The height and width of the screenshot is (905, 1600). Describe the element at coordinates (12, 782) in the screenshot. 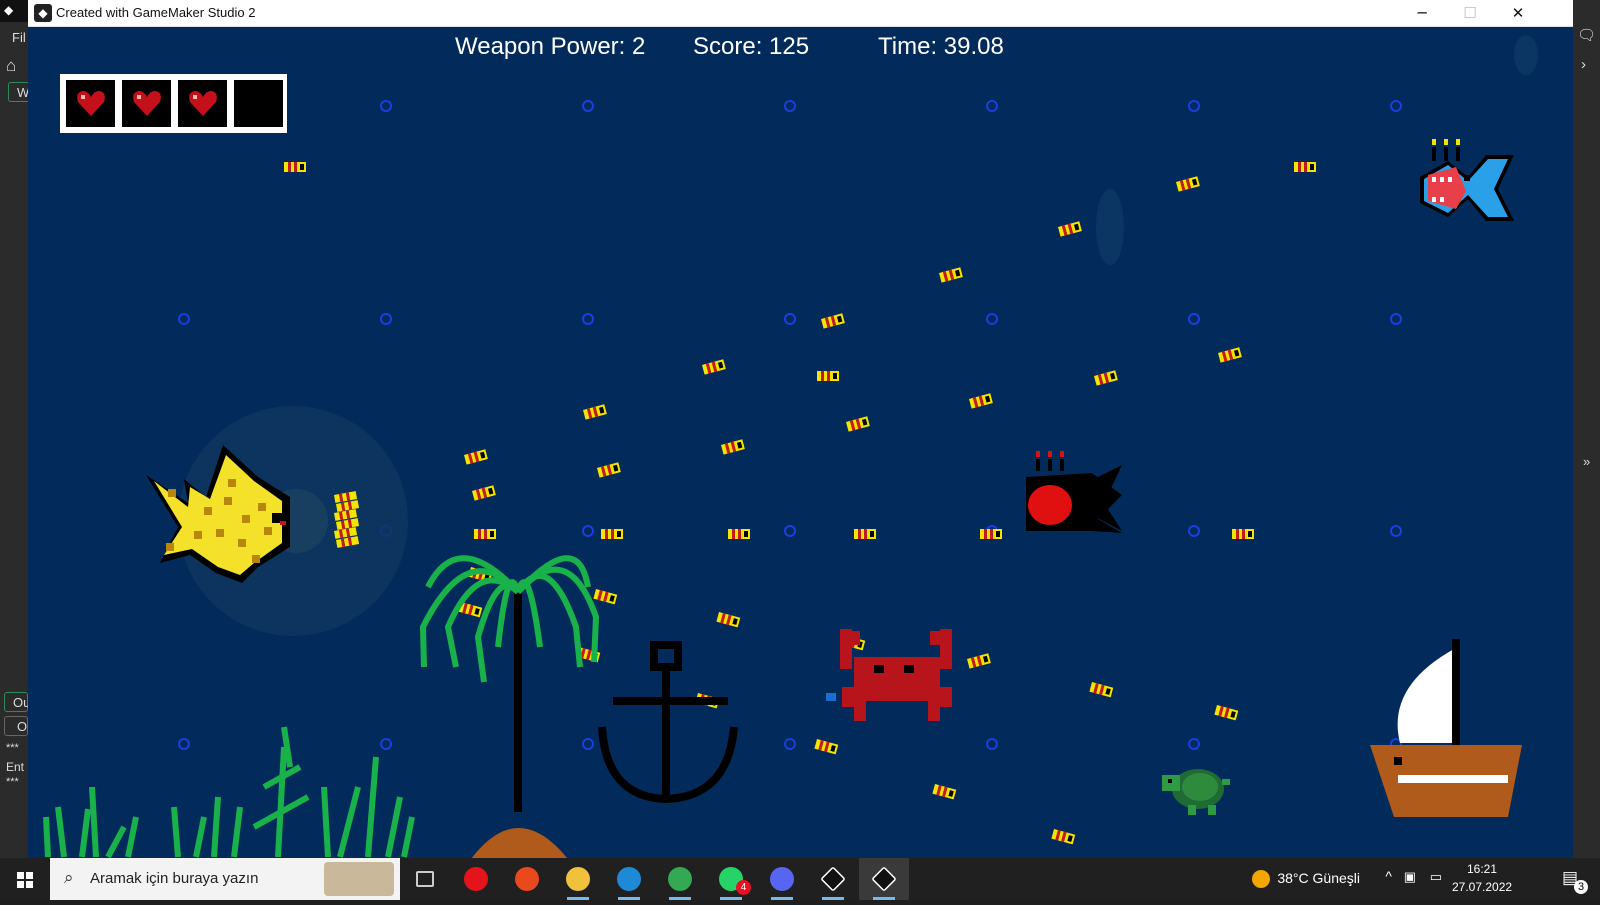

I see `ide-log-line: ***` at that location.